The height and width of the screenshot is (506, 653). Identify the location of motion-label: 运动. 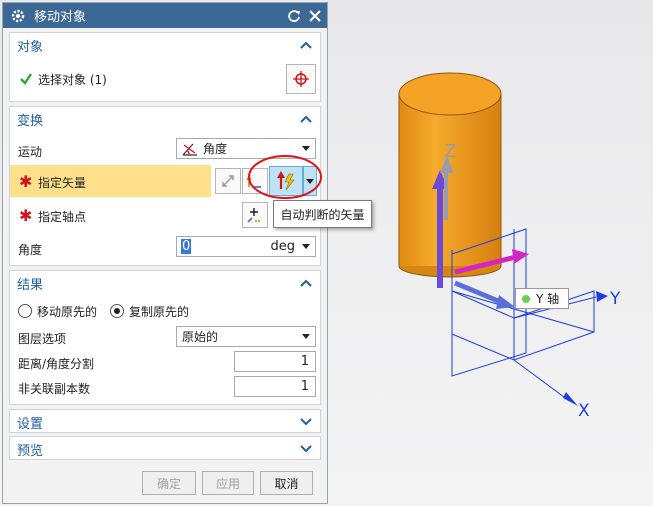
(30, 152).